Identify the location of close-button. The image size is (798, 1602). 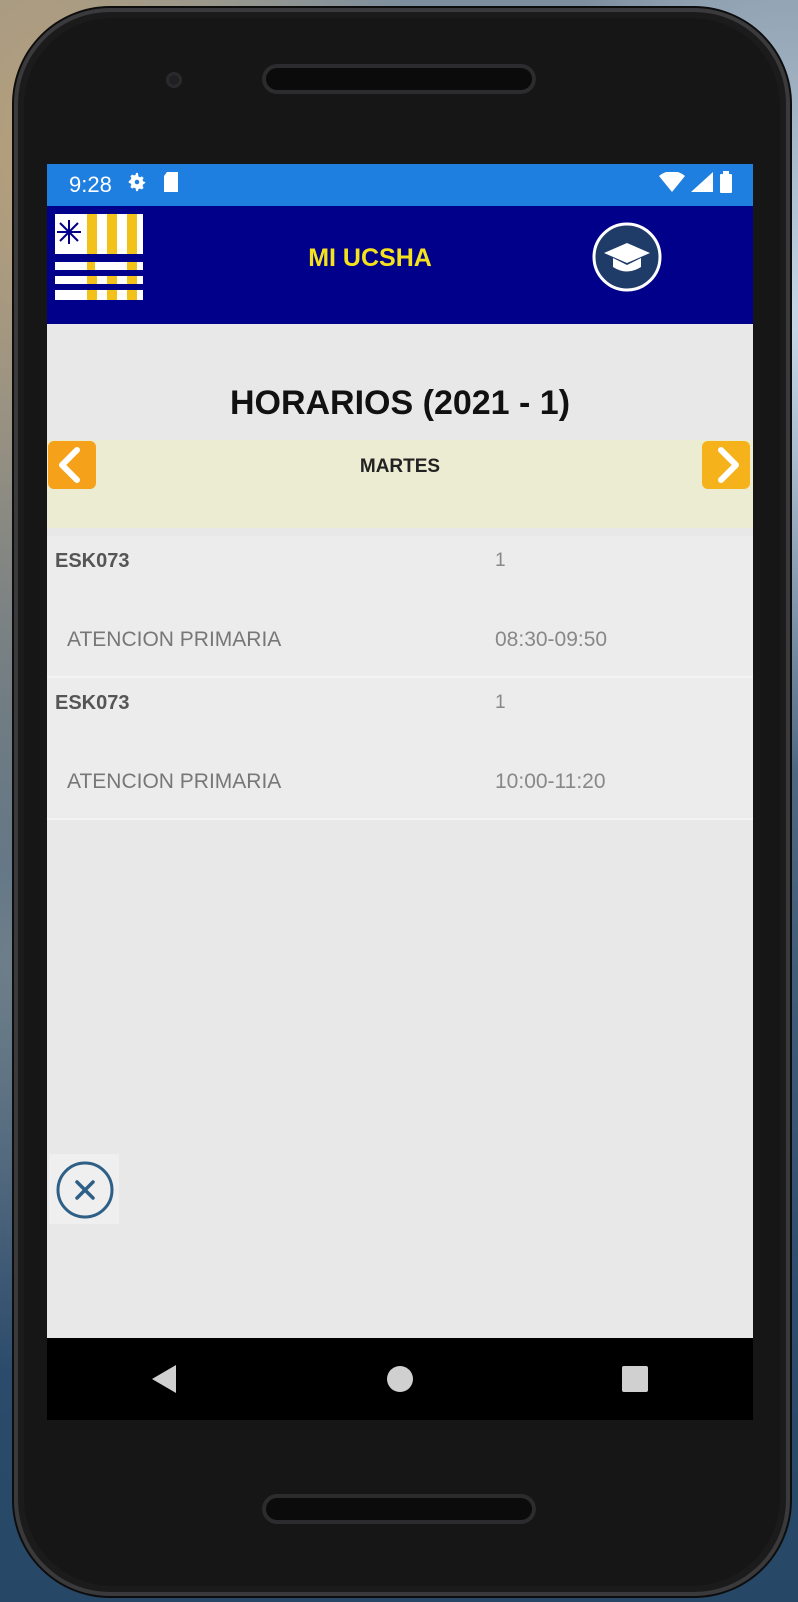
(84, 1189).